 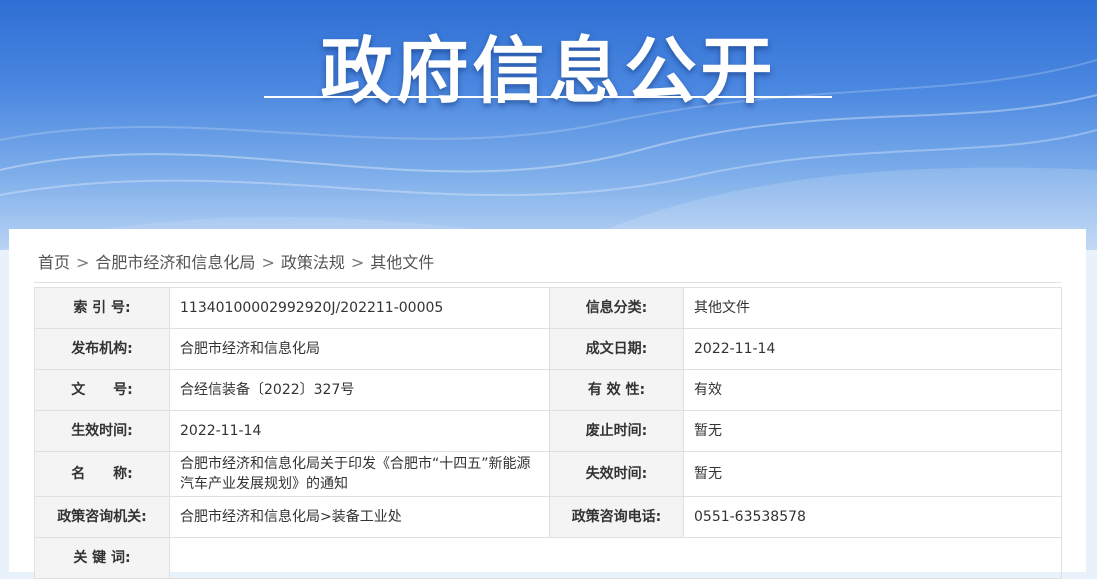 I want to click on keywords-label: 关 键 词:, so click(x=102, y=558).